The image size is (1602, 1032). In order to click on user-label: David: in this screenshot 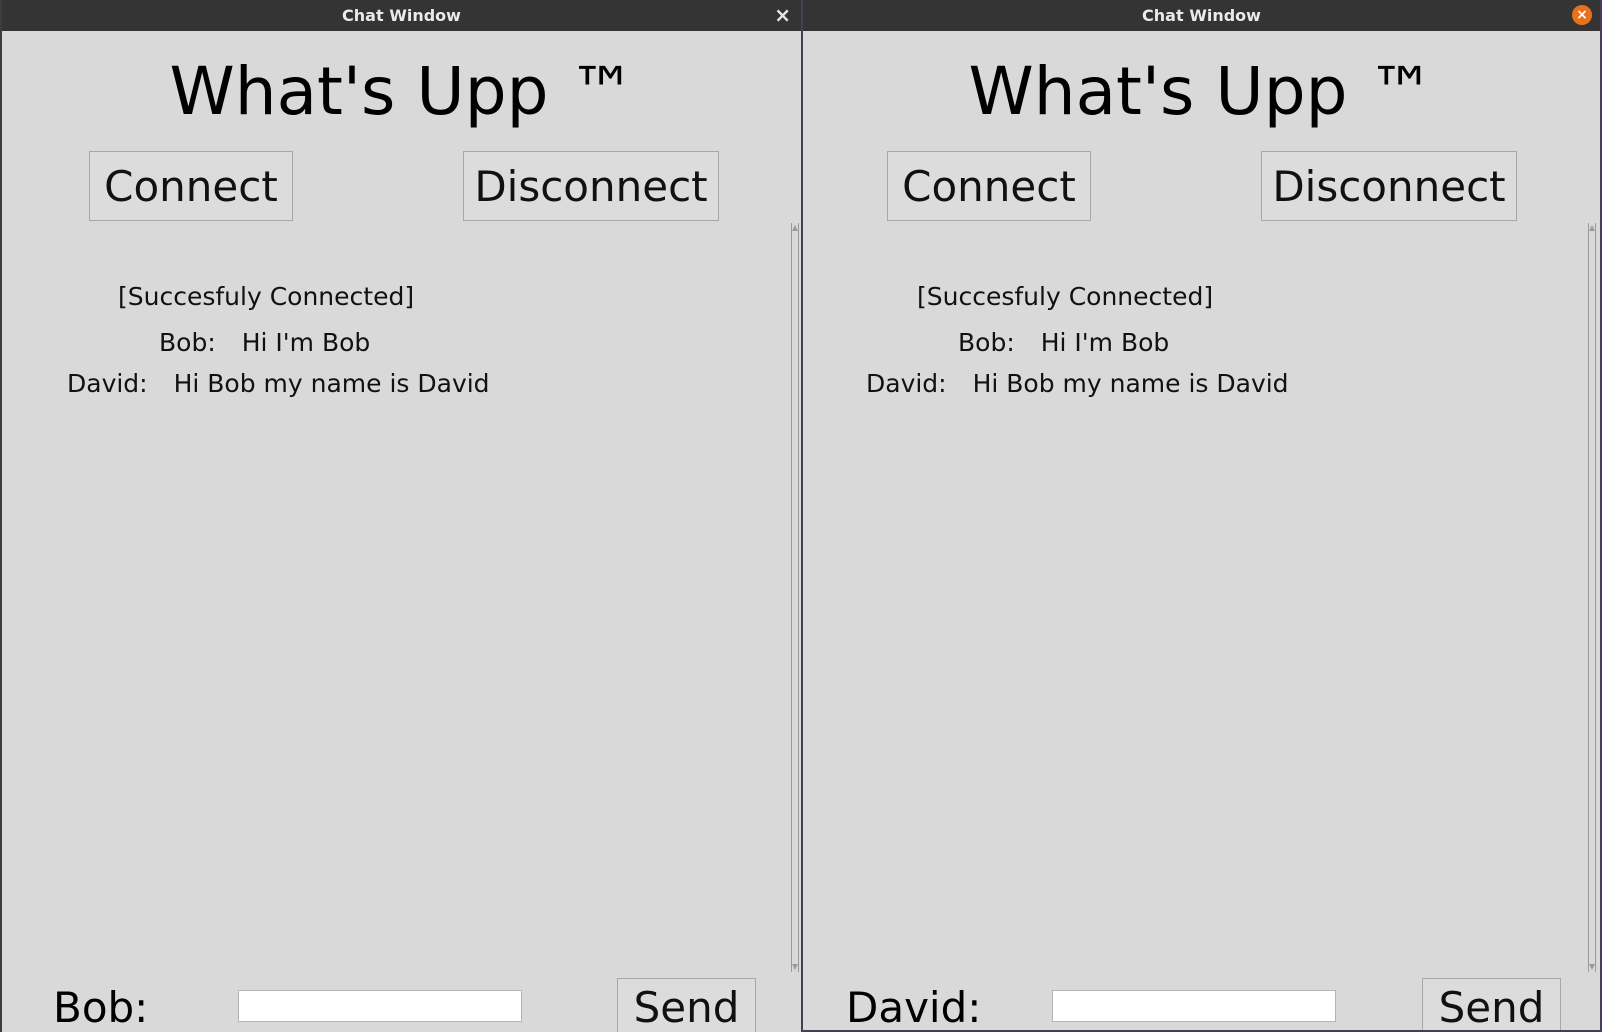, I will do `click(914, 1007)`.